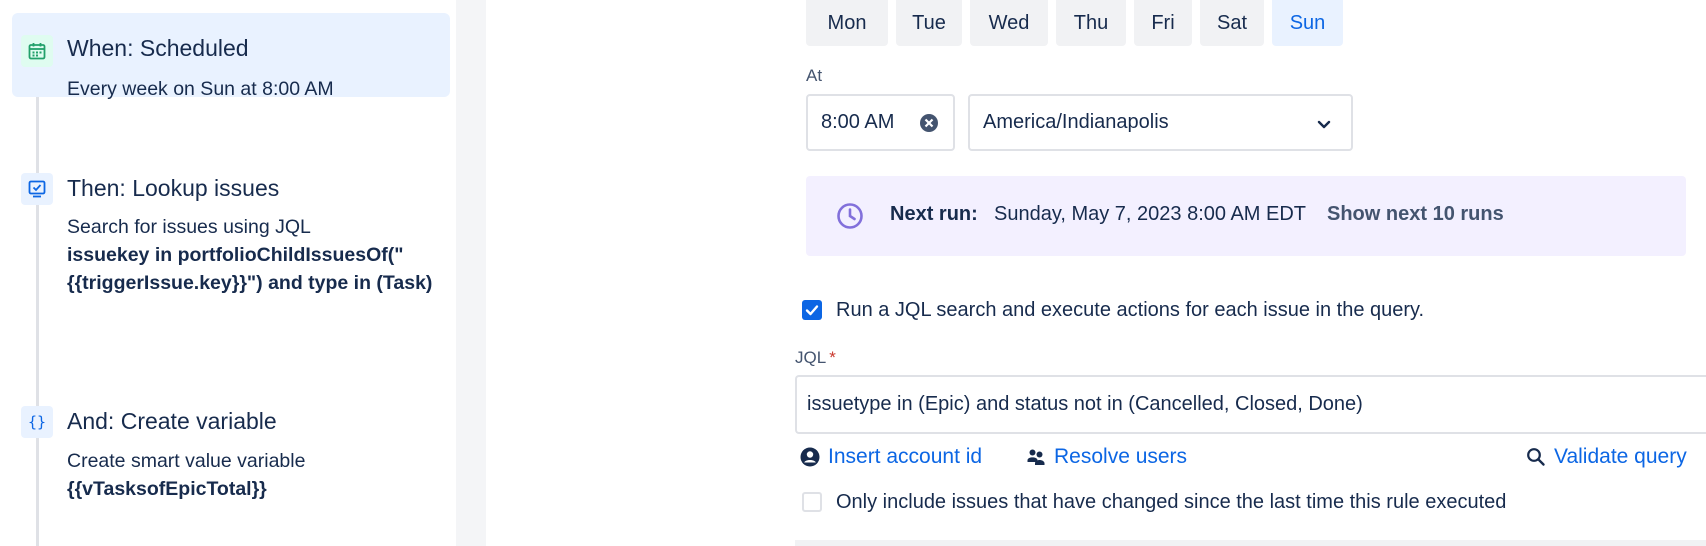 This screenshot has width=1706, height=546. Describe the element at coordinates (847, 23) in the screenshot. I see `day-mon-button: Mon` at that location.